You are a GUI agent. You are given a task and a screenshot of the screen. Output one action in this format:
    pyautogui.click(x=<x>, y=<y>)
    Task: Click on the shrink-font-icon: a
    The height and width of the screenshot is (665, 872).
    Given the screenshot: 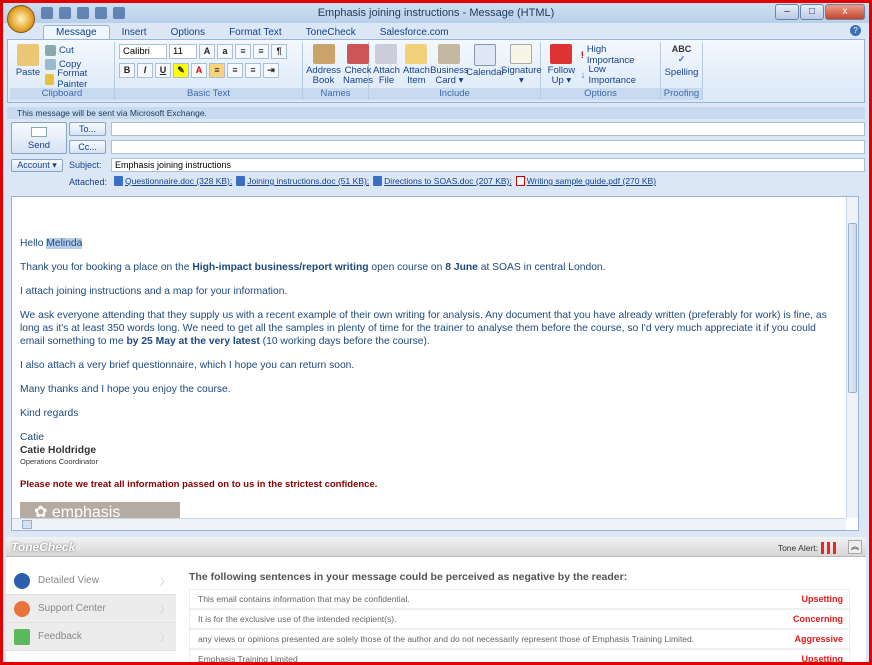 What is the action you would take?
    pyautogui.click(x=225, y=51)
    